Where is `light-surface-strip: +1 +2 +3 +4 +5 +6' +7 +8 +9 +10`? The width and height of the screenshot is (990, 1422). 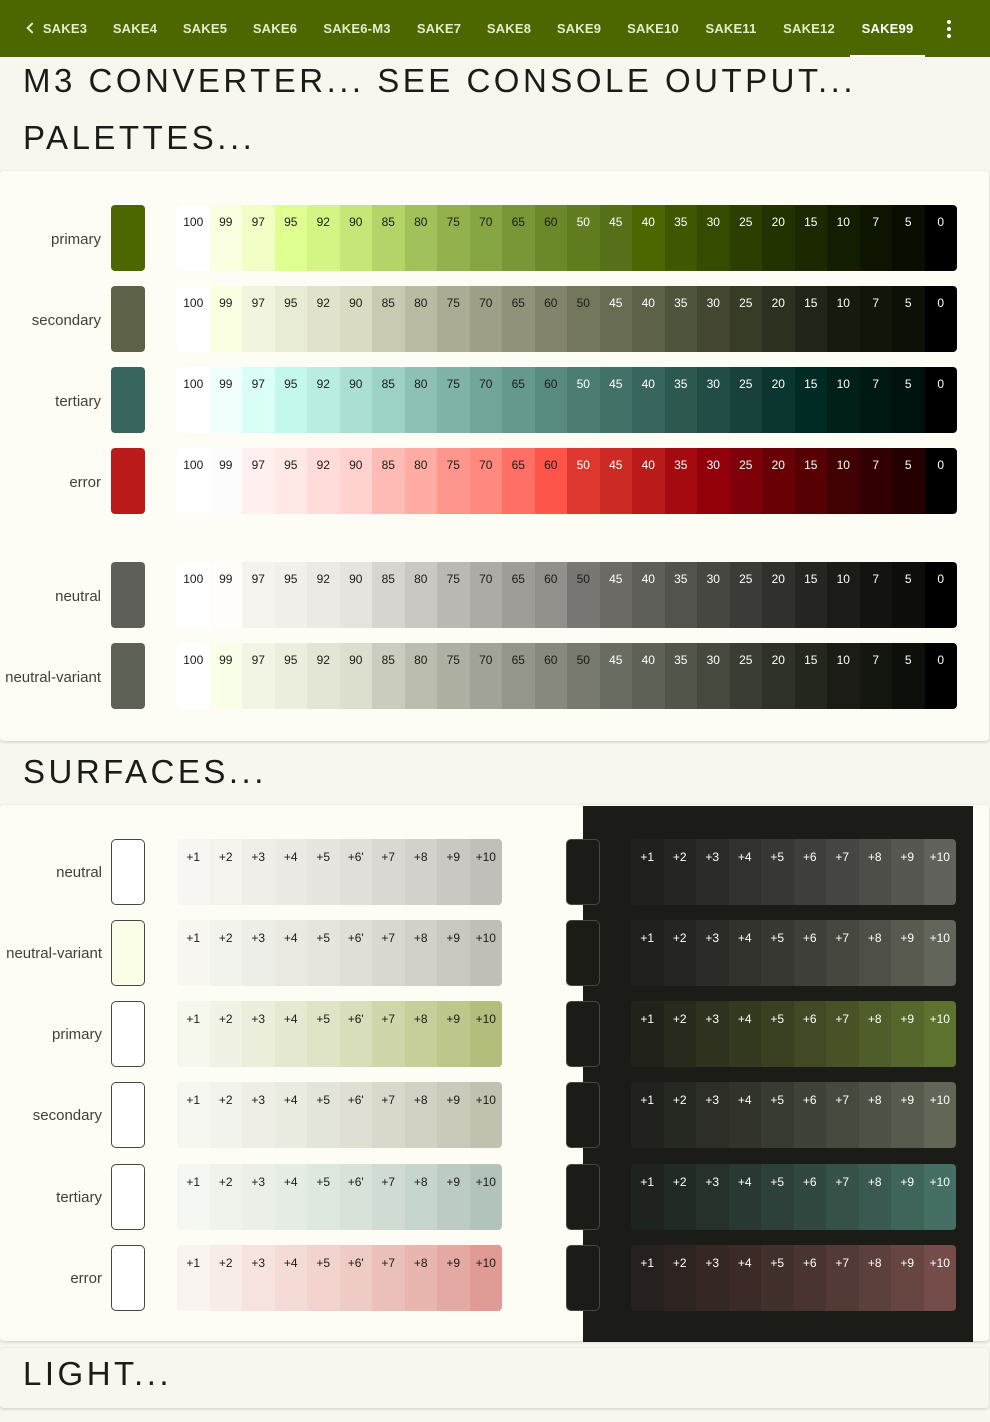
light-surface-strip: +1 +2 +3 +4 +5 +6' +7 +8 +9 +10 is located at coordinates (339, 1115).